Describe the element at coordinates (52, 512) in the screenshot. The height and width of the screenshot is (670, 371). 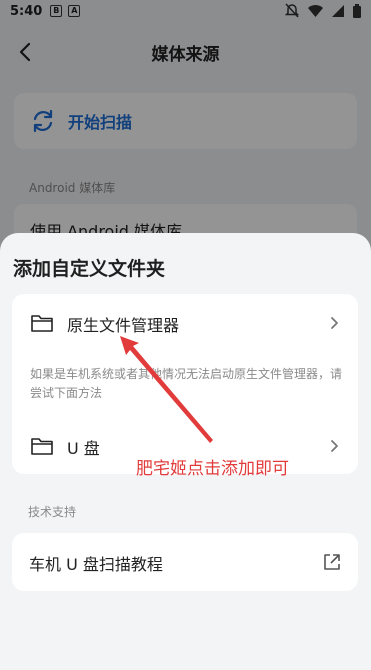
I see `tech-support-section-label: 技术支持` at that location.